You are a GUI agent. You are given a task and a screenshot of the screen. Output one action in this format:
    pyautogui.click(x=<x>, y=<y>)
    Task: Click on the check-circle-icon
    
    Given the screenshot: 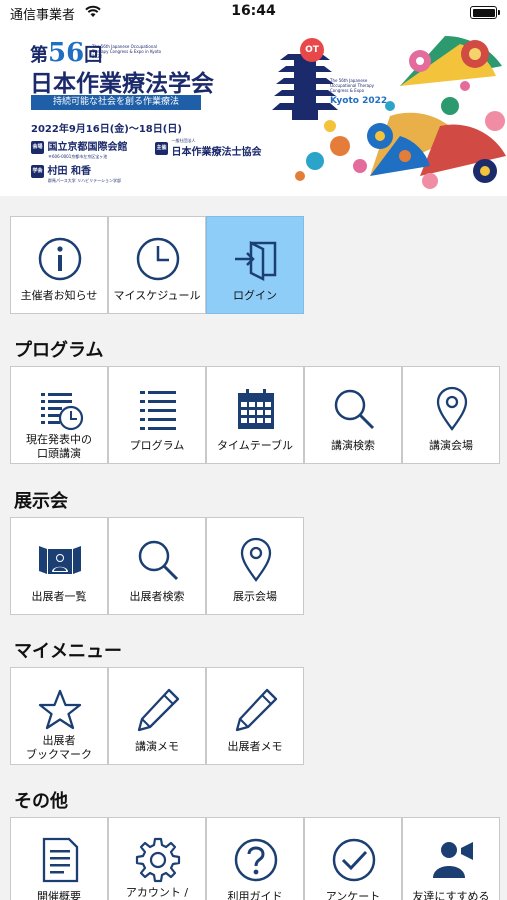 What is the action you would take?
    pyautogui.click(x=354, y=860)
    